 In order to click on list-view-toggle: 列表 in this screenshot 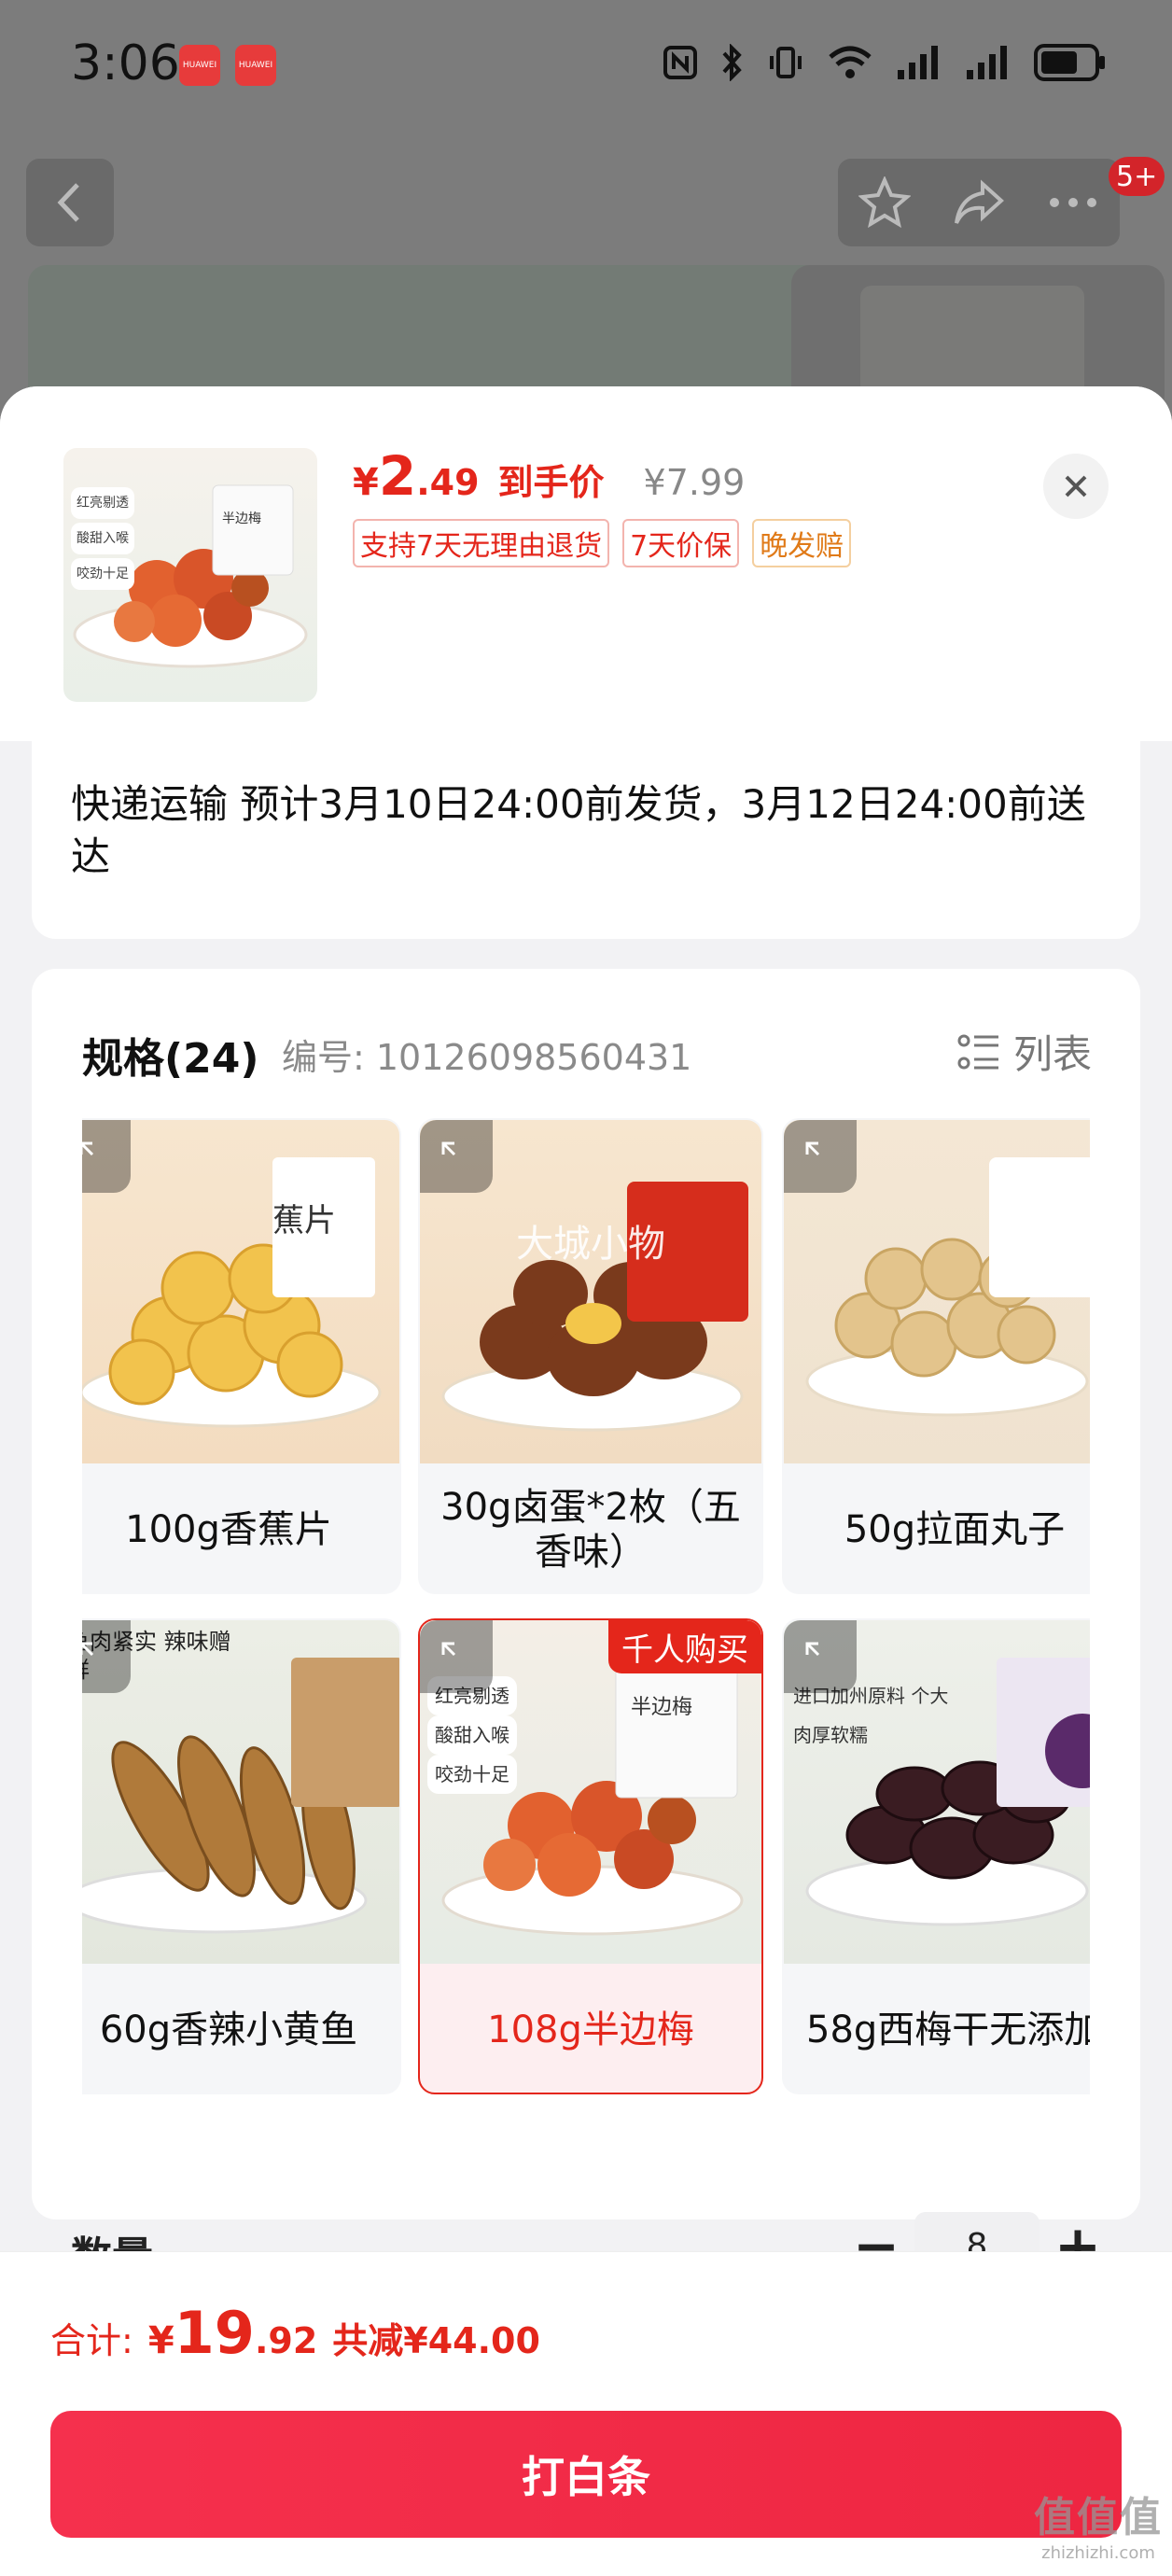, I will do `click(1024, 1051)`.